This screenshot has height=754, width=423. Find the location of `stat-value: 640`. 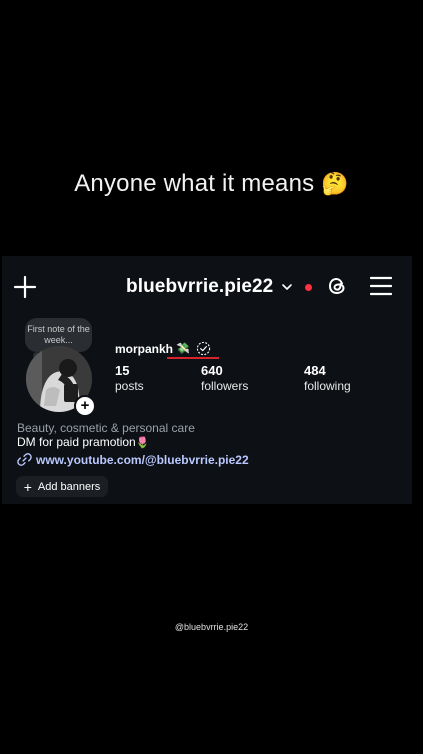

stat-value: 640 is located at coordinates (212, 370).